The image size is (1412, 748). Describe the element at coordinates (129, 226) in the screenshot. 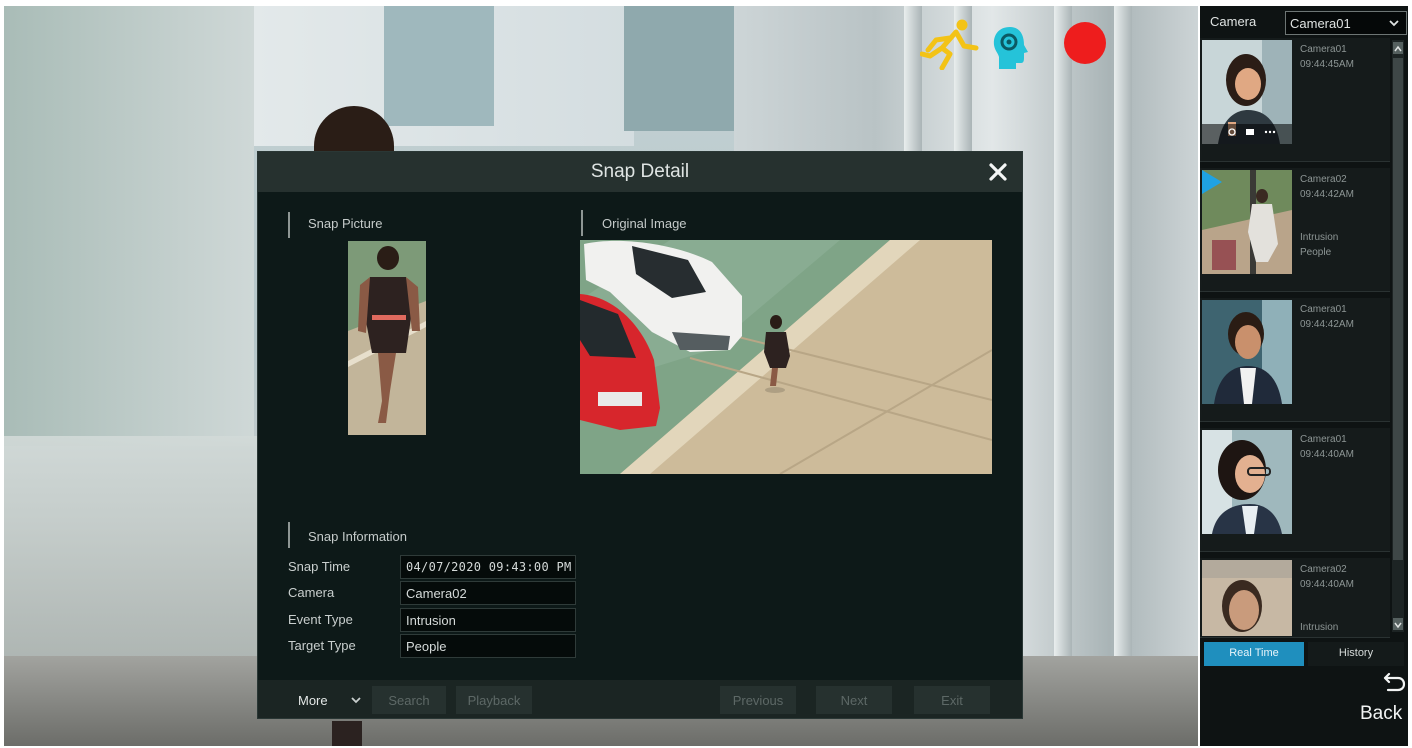

I see `background-building` at that location.